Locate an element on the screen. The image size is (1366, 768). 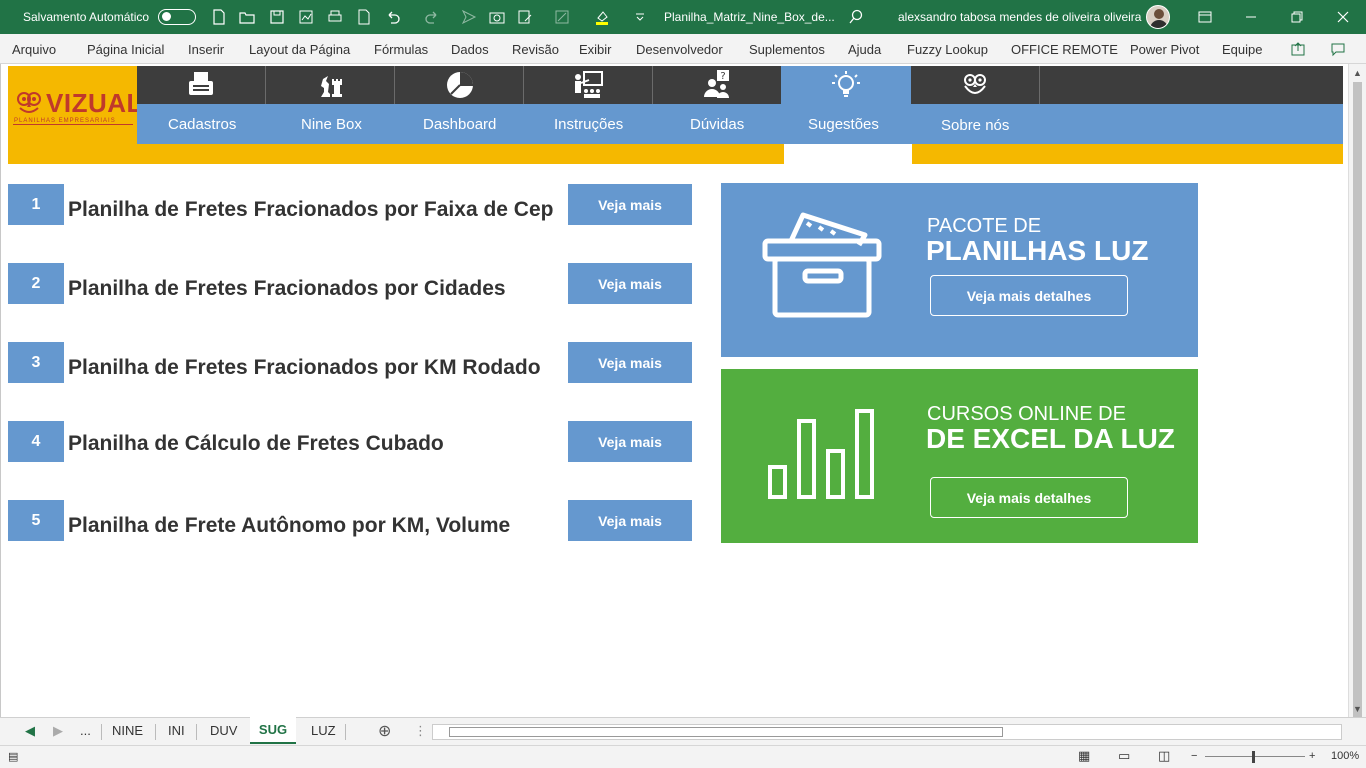
open-folder-icon is located at coordinates (247, 17).